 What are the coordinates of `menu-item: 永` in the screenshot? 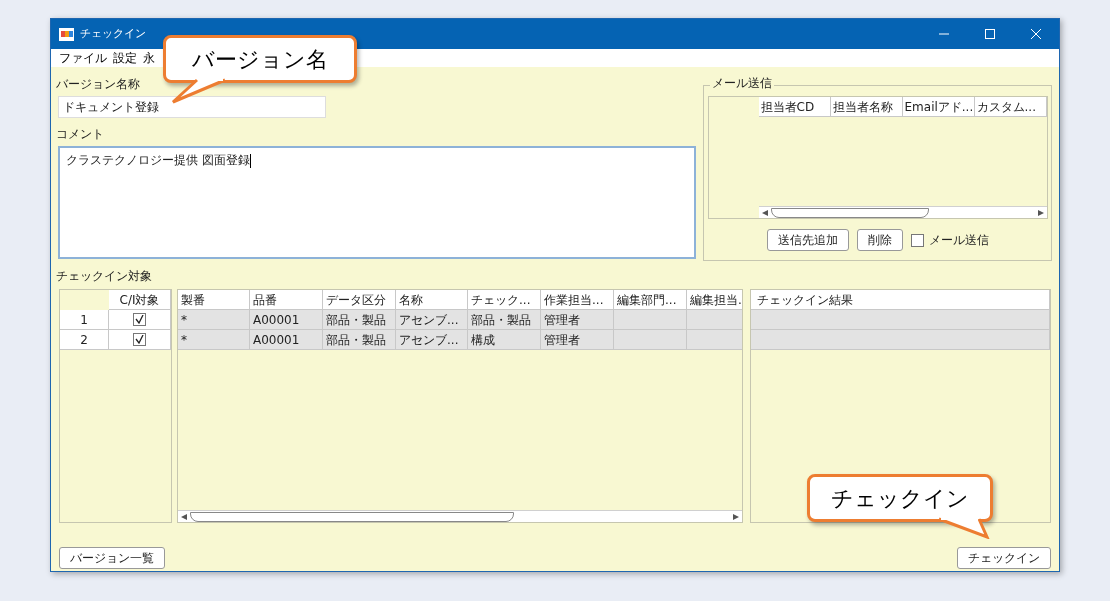 It's located at (149, 58).